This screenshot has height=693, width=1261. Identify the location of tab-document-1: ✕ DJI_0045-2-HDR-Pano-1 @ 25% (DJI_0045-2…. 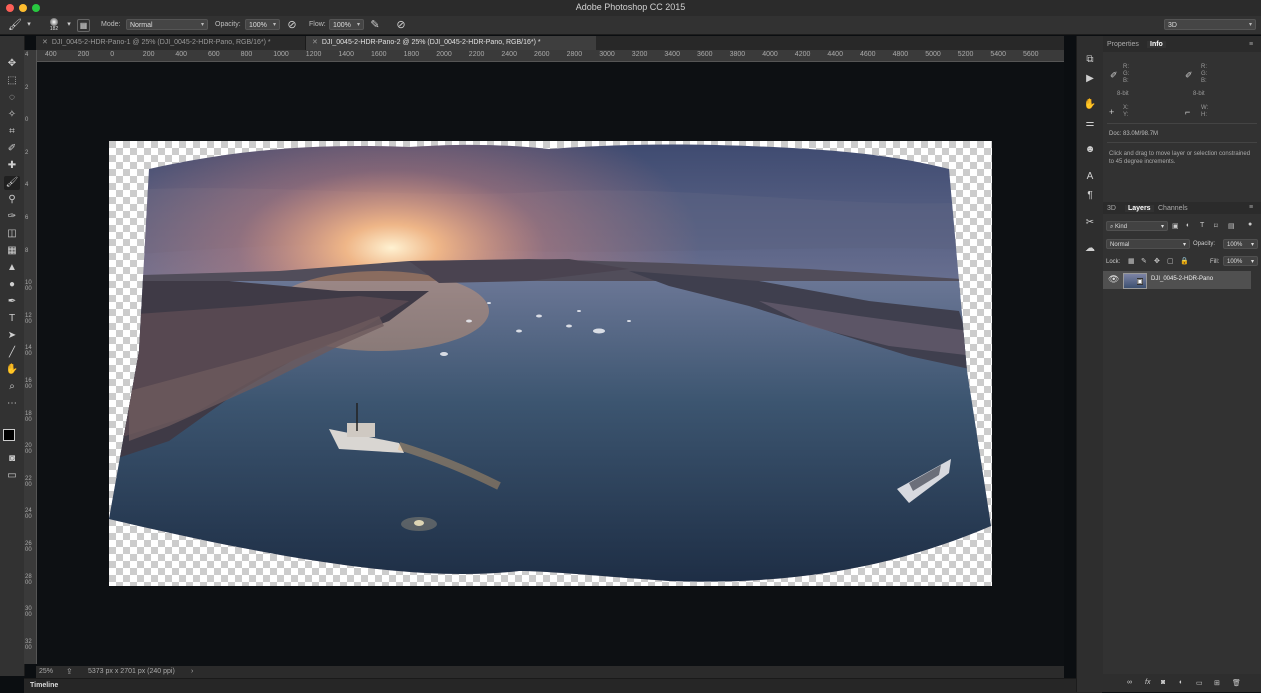
(171, 43).